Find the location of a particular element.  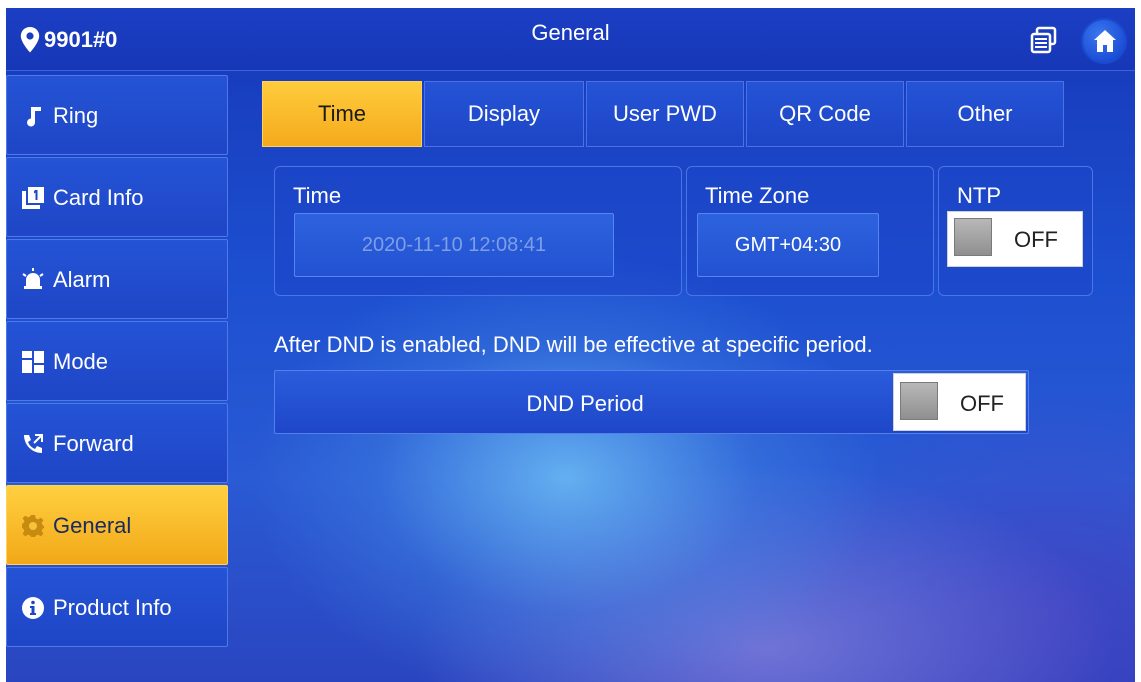

info-icon is located at coordinates (33, 608).